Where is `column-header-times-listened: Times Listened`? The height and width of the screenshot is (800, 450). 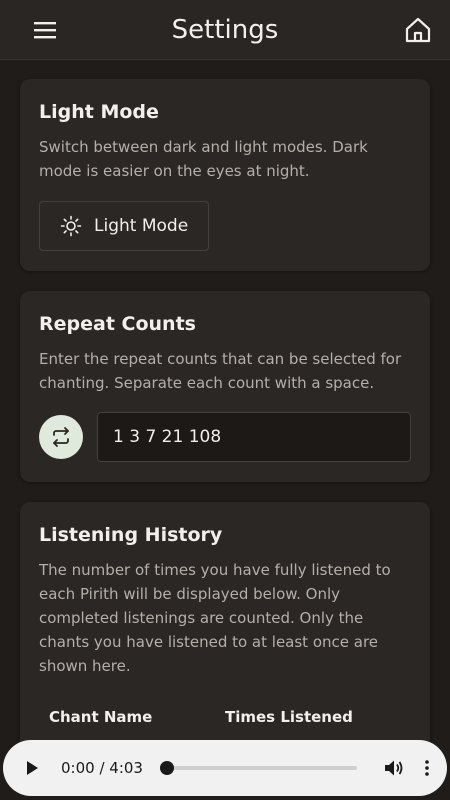
column-header-times-listened: Times Listened is located at coordinates (289, 717).